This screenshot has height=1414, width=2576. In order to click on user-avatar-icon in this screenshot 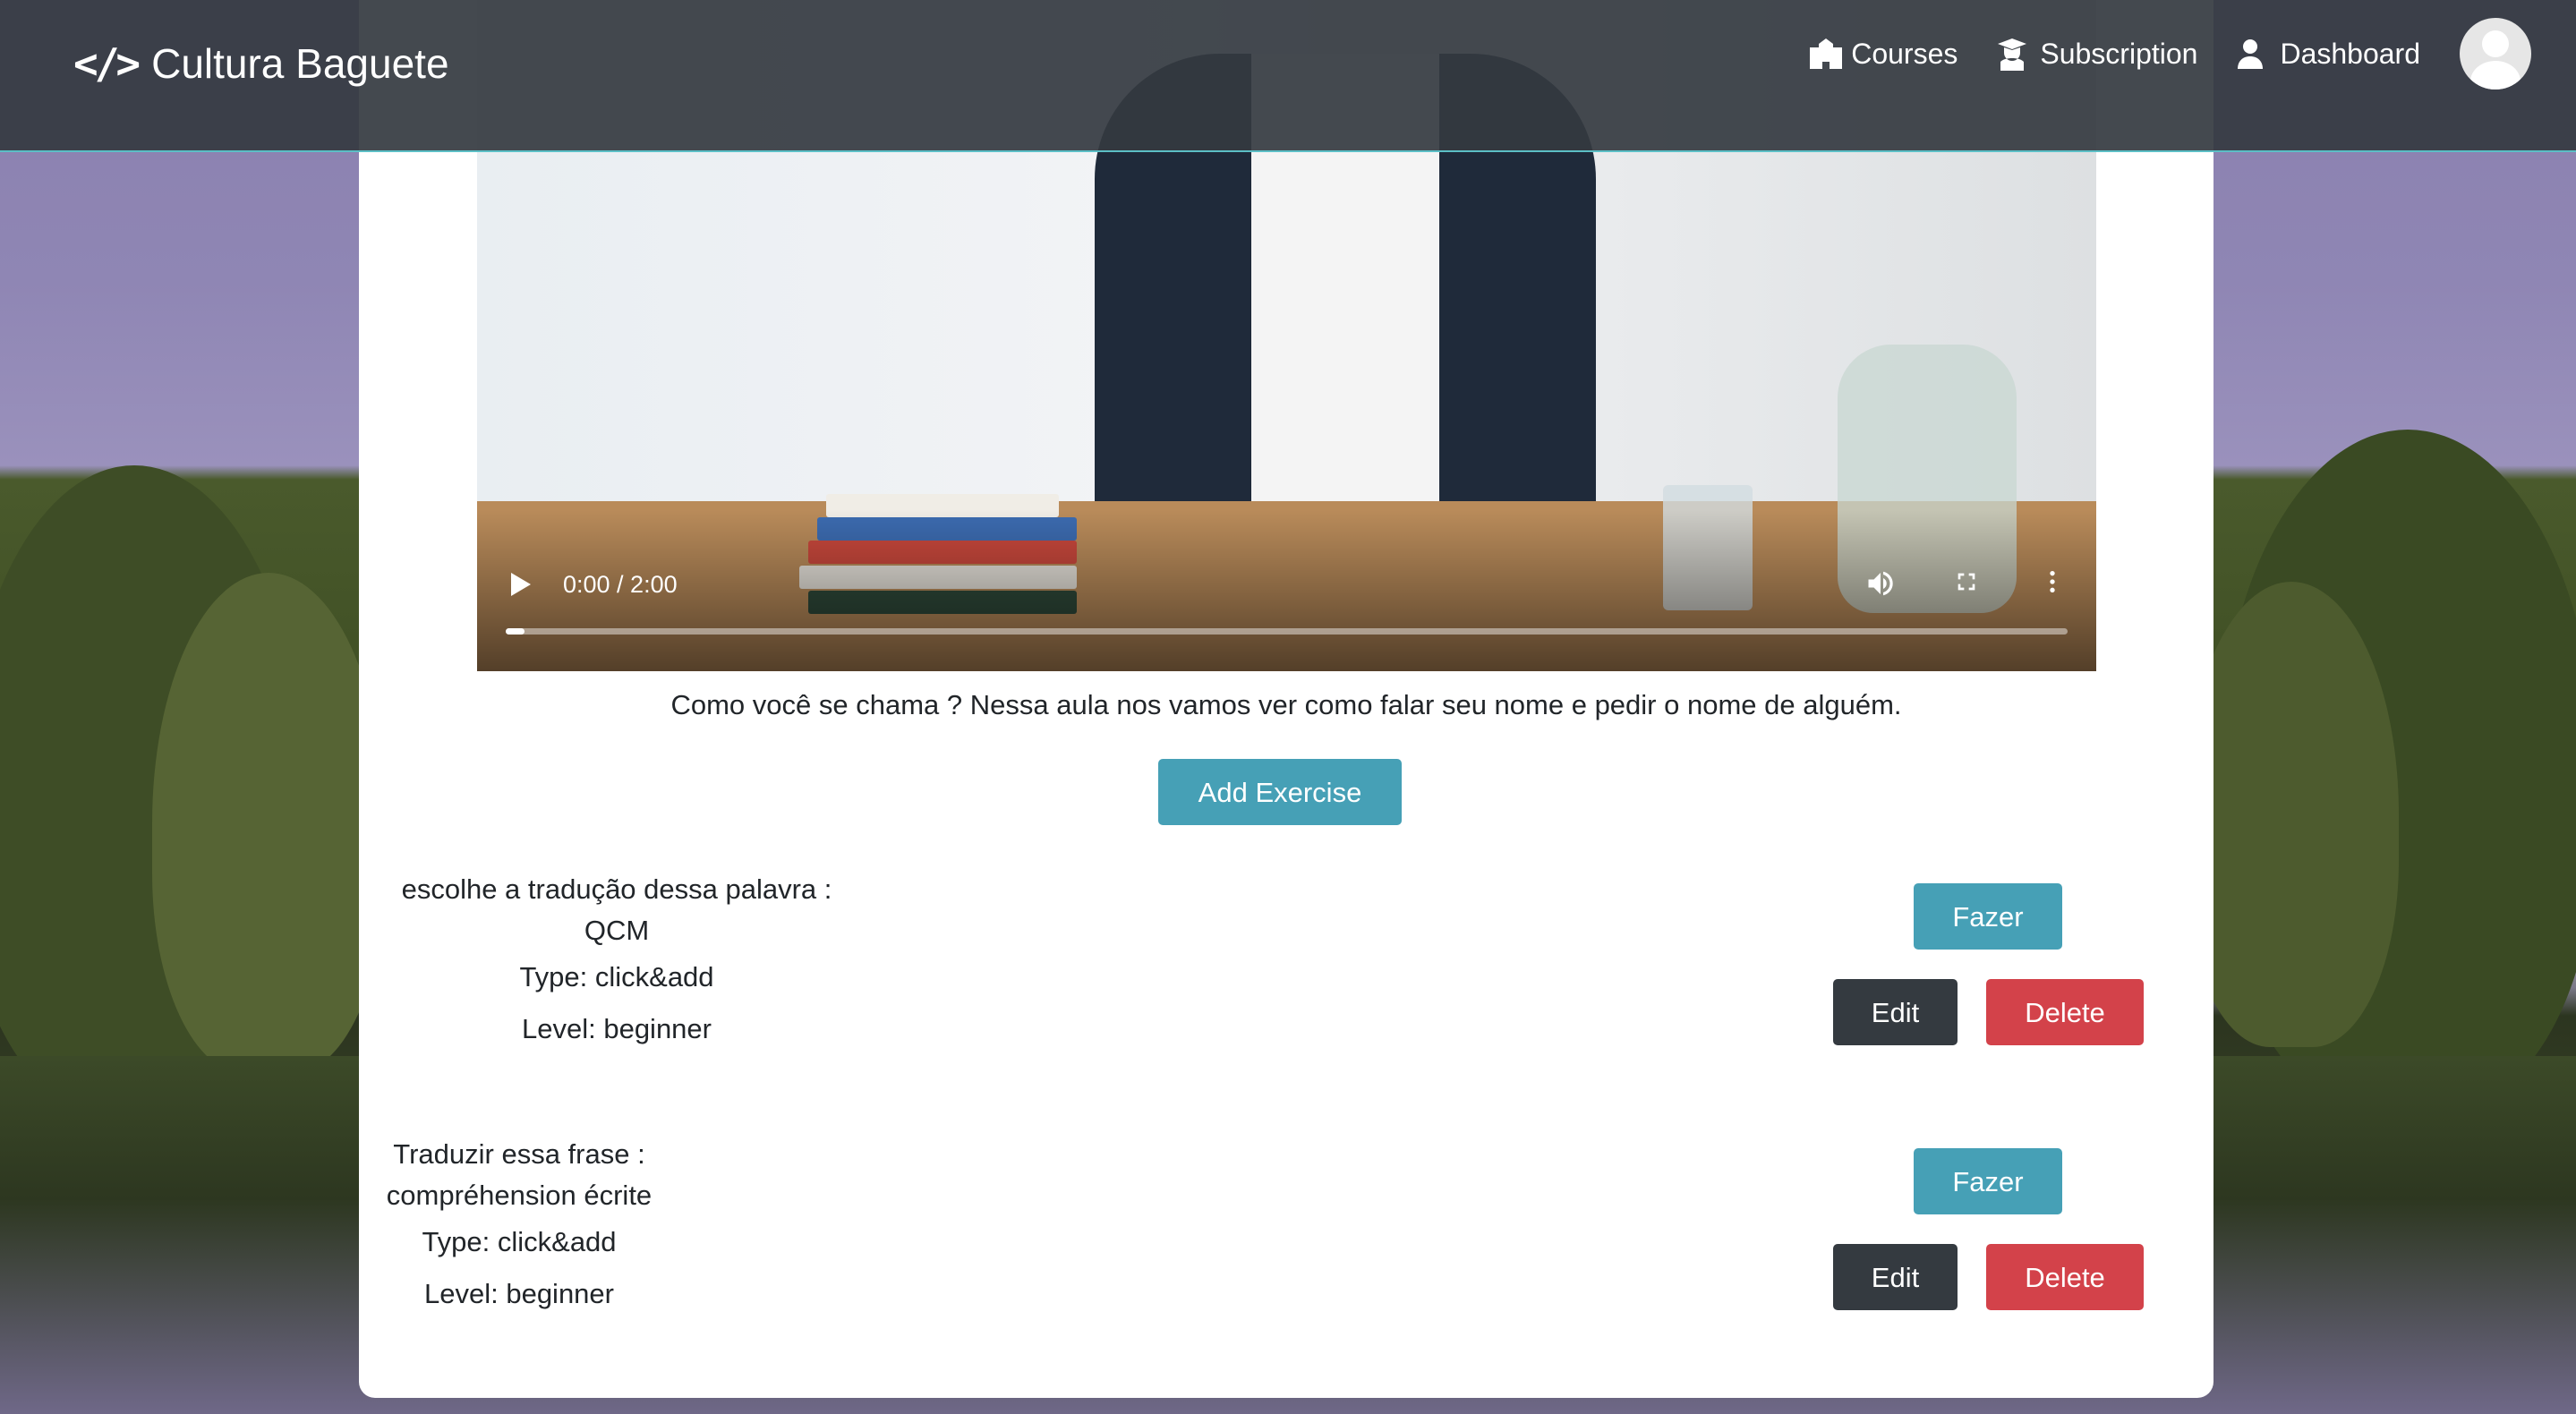, I will do `click(2495, 53)`.